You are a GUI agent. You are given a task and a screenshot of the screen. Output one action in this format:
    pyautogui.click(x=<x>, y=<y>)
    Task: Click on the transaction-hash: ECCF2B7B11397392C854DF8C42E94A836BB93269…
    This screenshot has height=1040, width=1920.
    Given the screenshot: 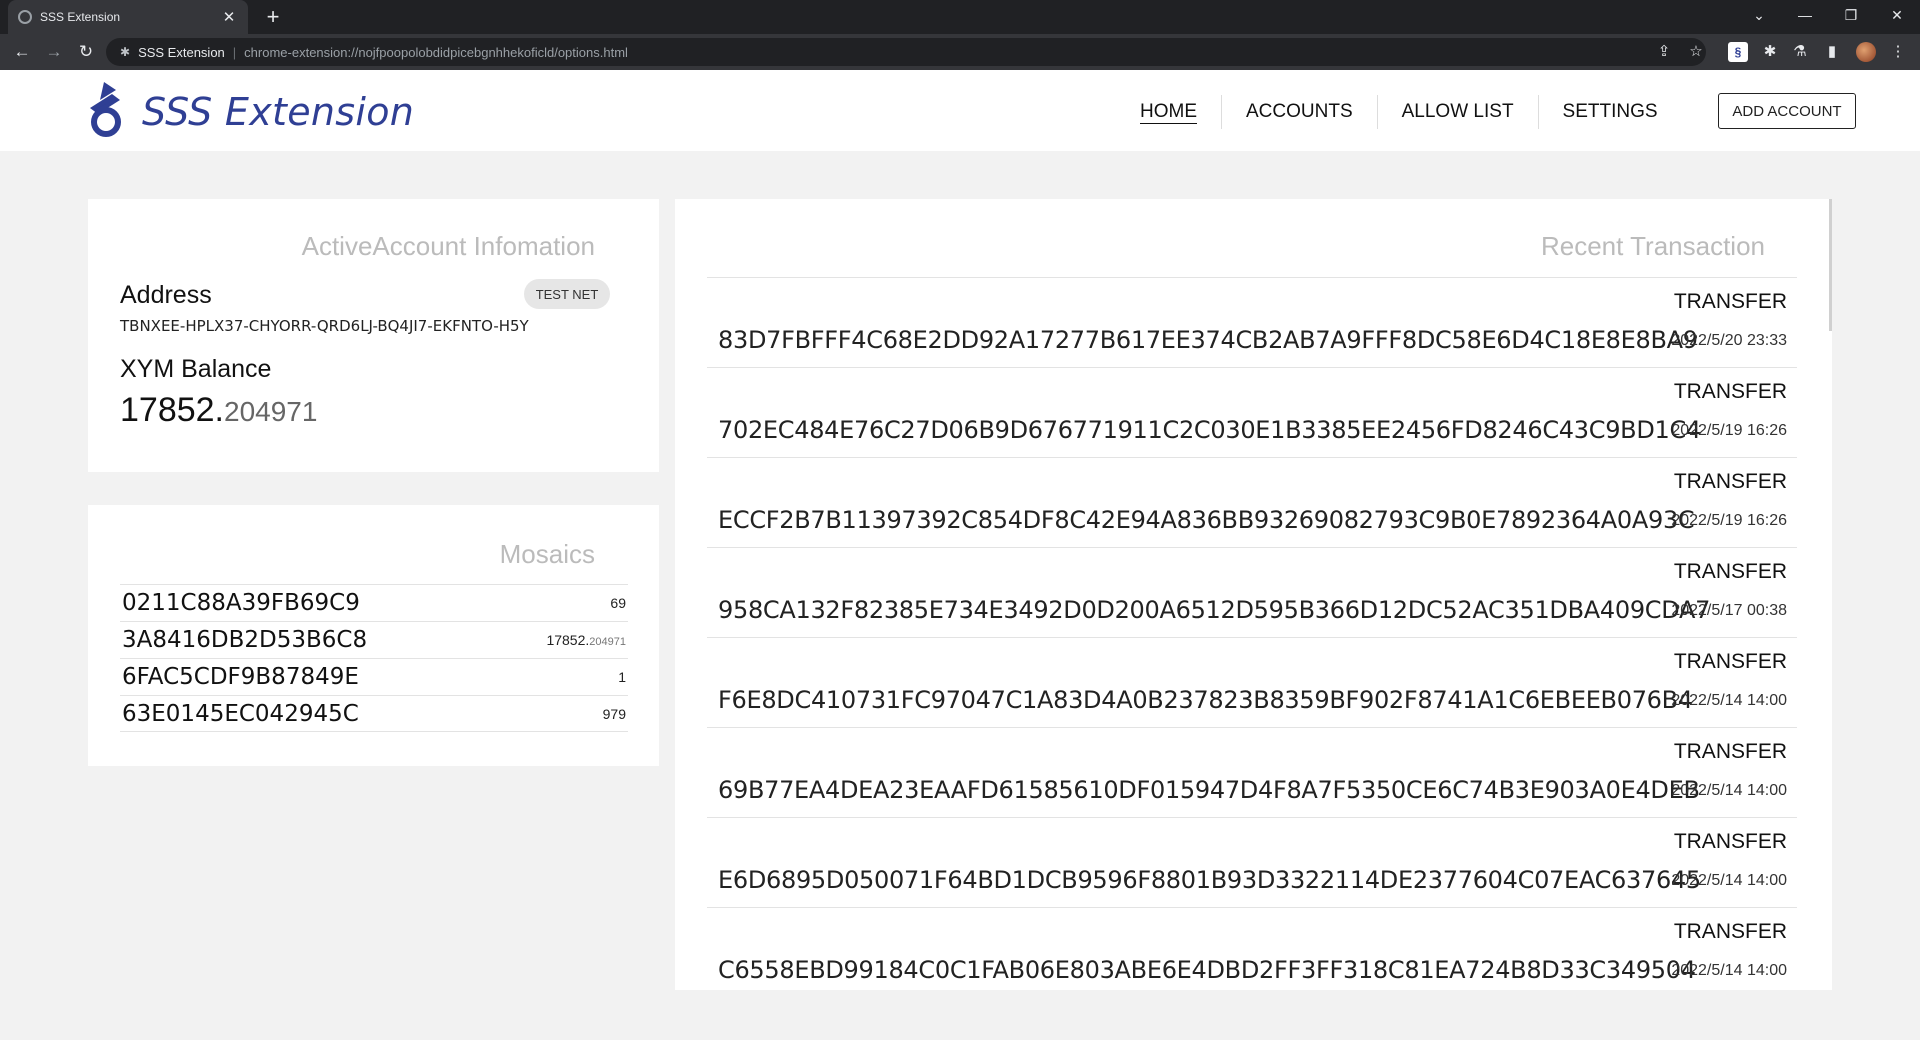 What is the action you would take?
    pyautogui.click(x=1206, y=520)
    